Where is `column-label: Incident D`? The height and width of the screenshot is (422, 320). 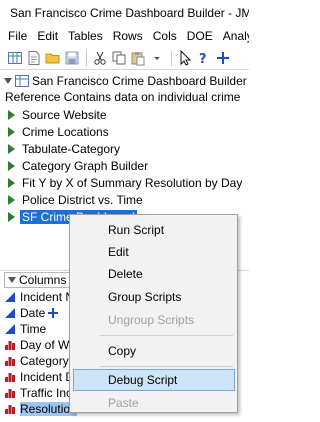 column-label: Incident D is located at coordinates (47, 377).